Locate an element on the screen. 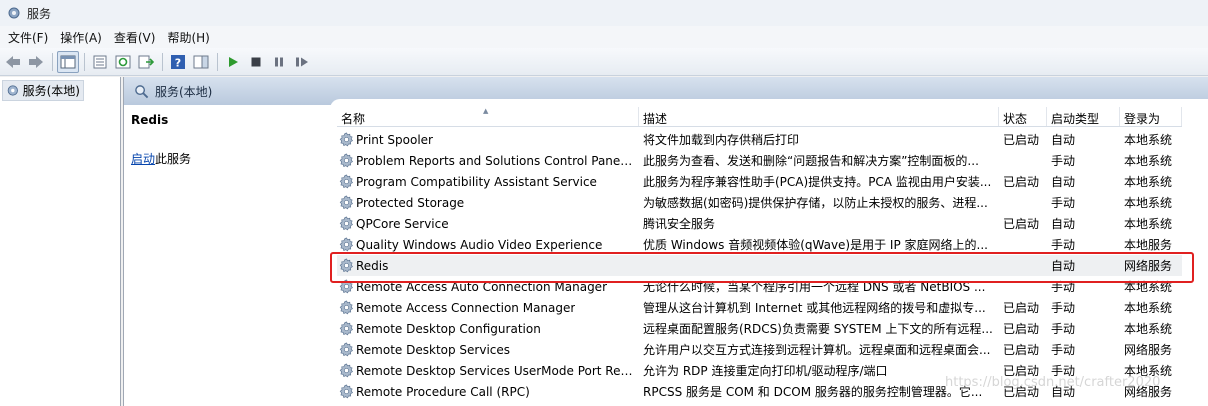  export-list-button is located at coordinates (146, 62).